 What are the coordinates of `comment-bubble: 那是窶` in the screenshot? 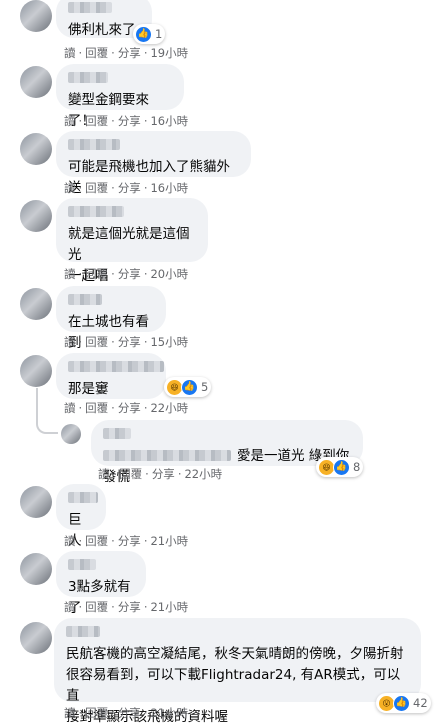 It's located at (111, 376).